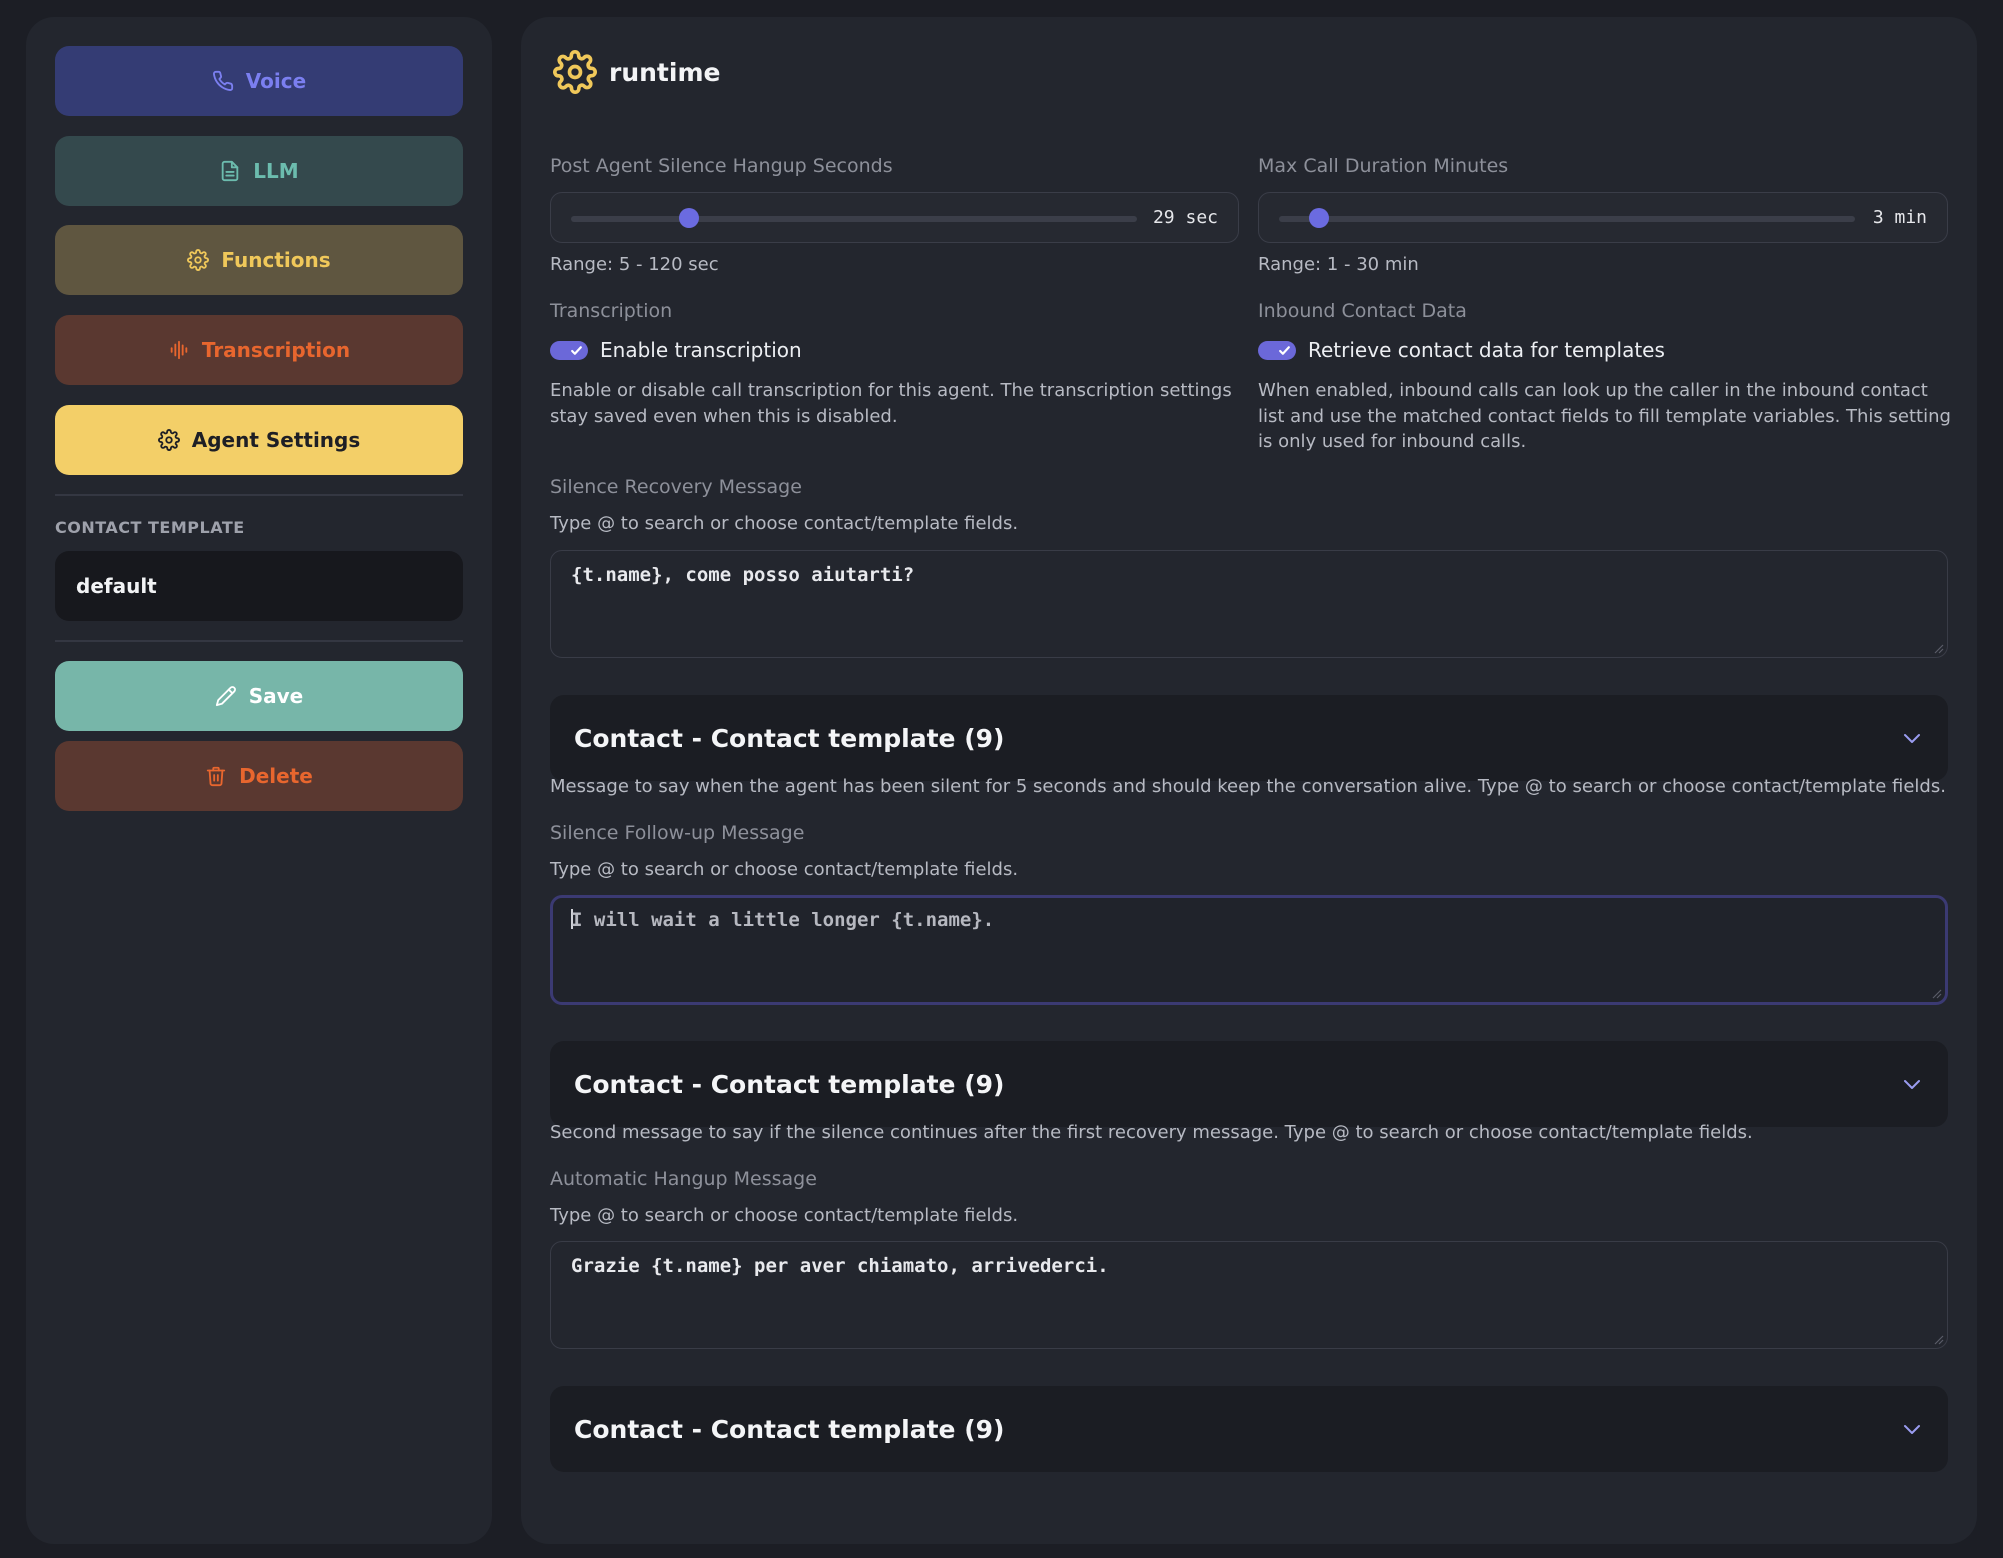  Describe the element at coordinates (854, 219) in the screenshot. I see `post-silence-slider-track` at that location.